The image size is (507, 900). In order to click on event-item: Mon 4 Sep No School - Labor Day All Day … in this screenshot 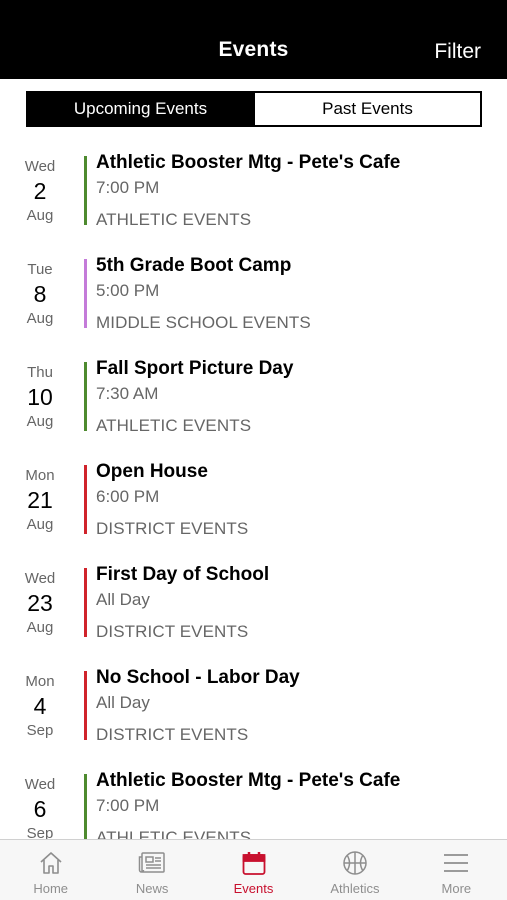, I will do `click(253, 716)`.